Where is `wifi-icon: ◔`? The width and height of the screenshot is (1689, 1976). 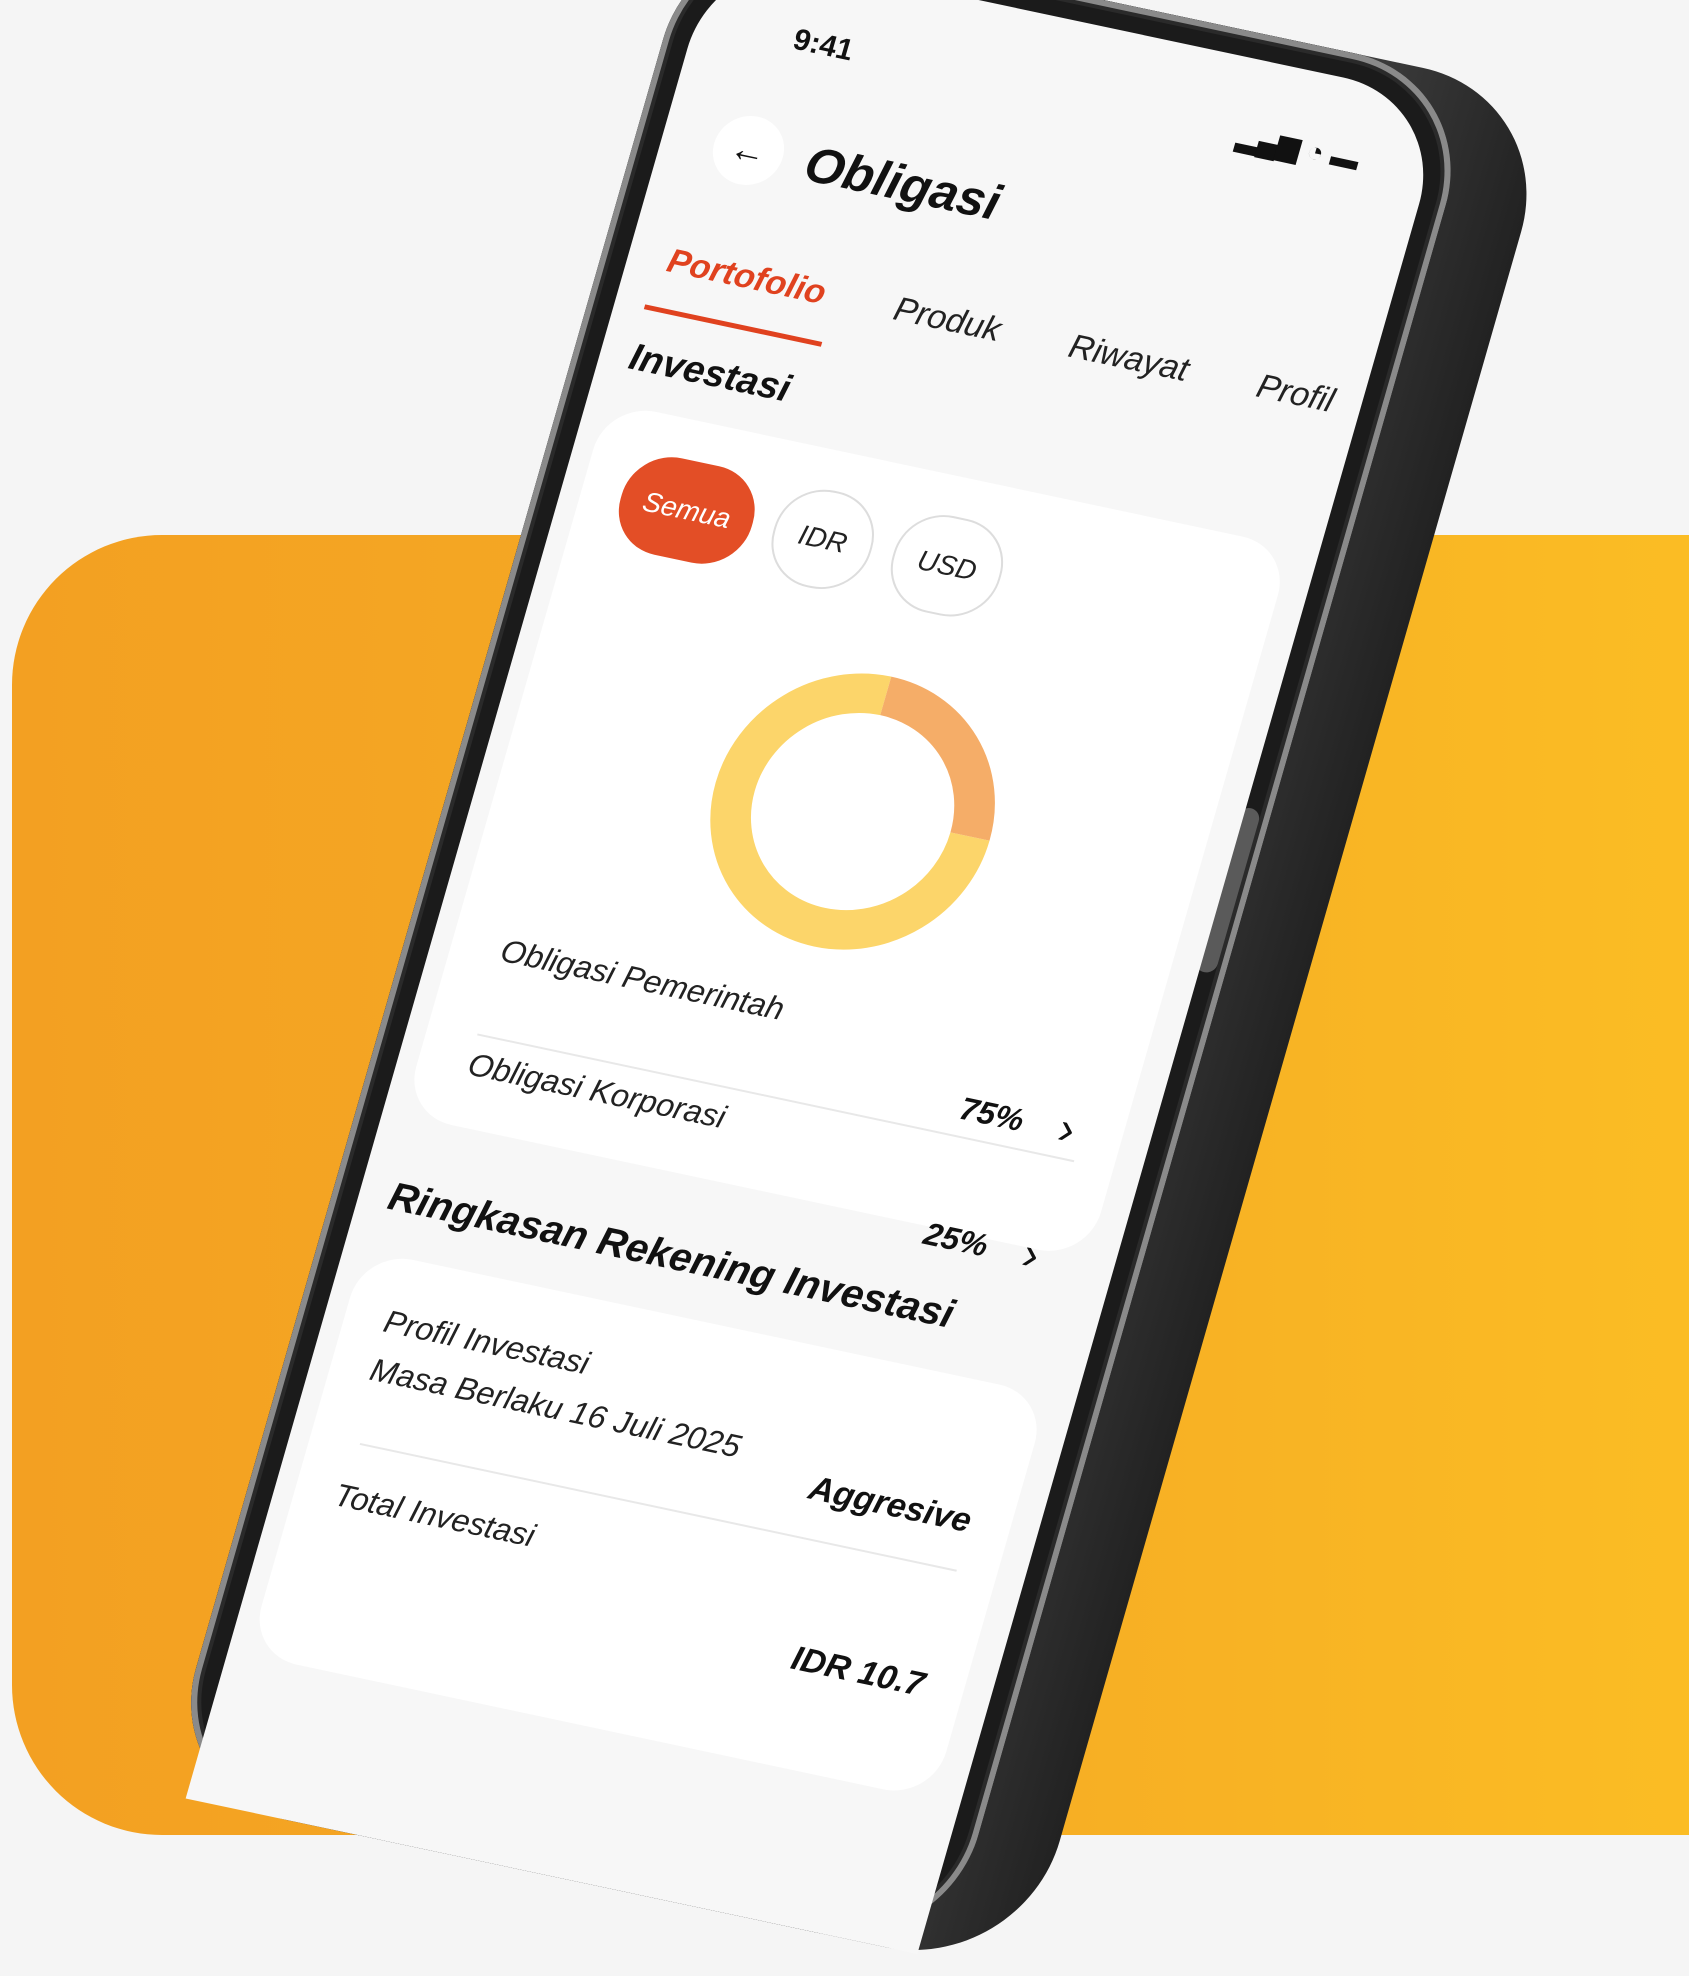 wifi-icon: ◔ is located at coordinates (1315, 152).